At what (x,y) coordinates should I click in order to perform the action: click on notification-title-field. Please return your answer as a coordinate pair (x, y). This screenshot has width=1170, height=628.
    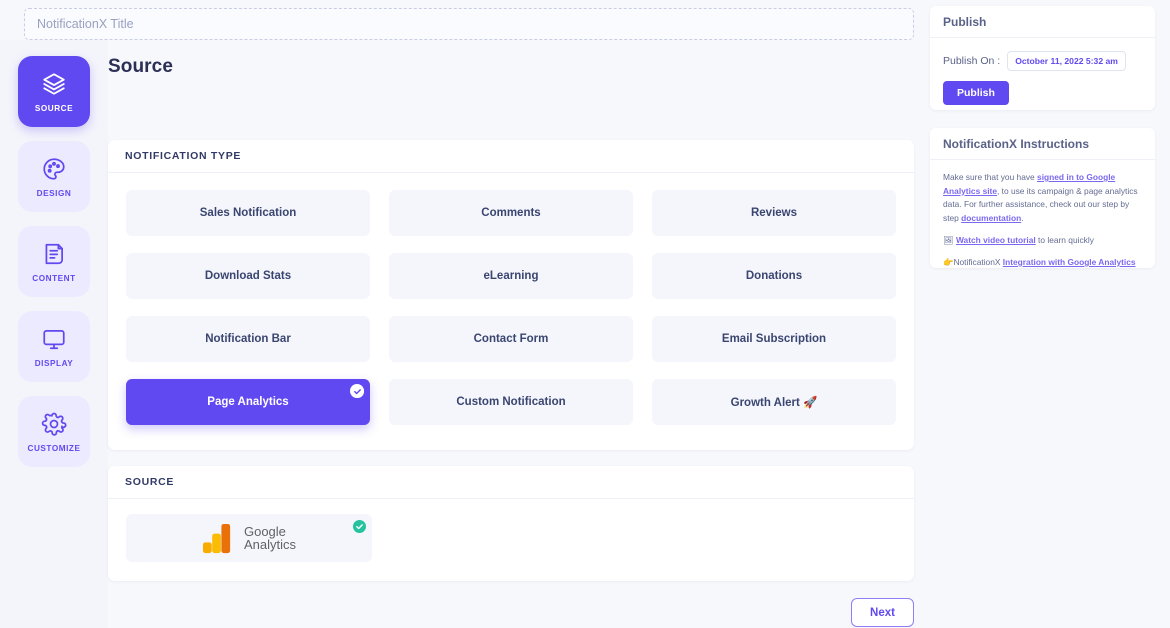
    Looking at the image, I should click on (469, 24).